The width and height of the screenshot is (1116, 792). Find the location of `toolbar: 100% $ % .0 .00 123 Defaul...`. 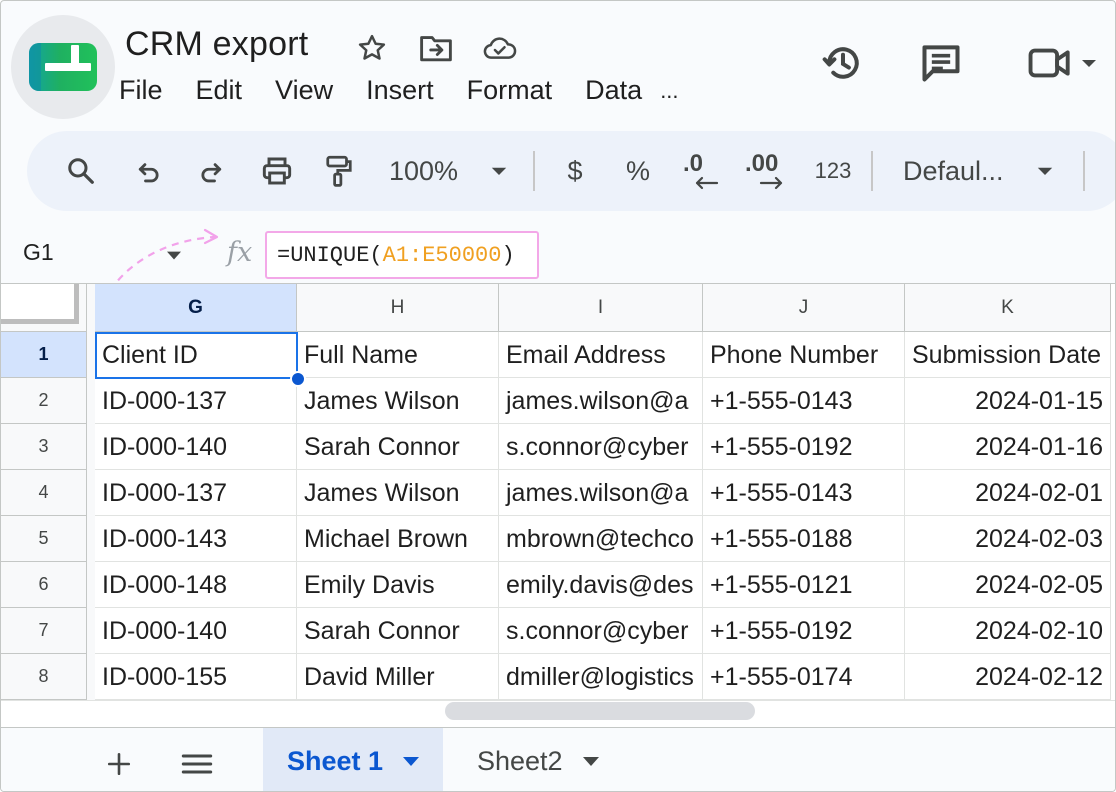

toolbar: 100% $ % .0 .00 123 Defaul... is located at coordinates (571, 171).